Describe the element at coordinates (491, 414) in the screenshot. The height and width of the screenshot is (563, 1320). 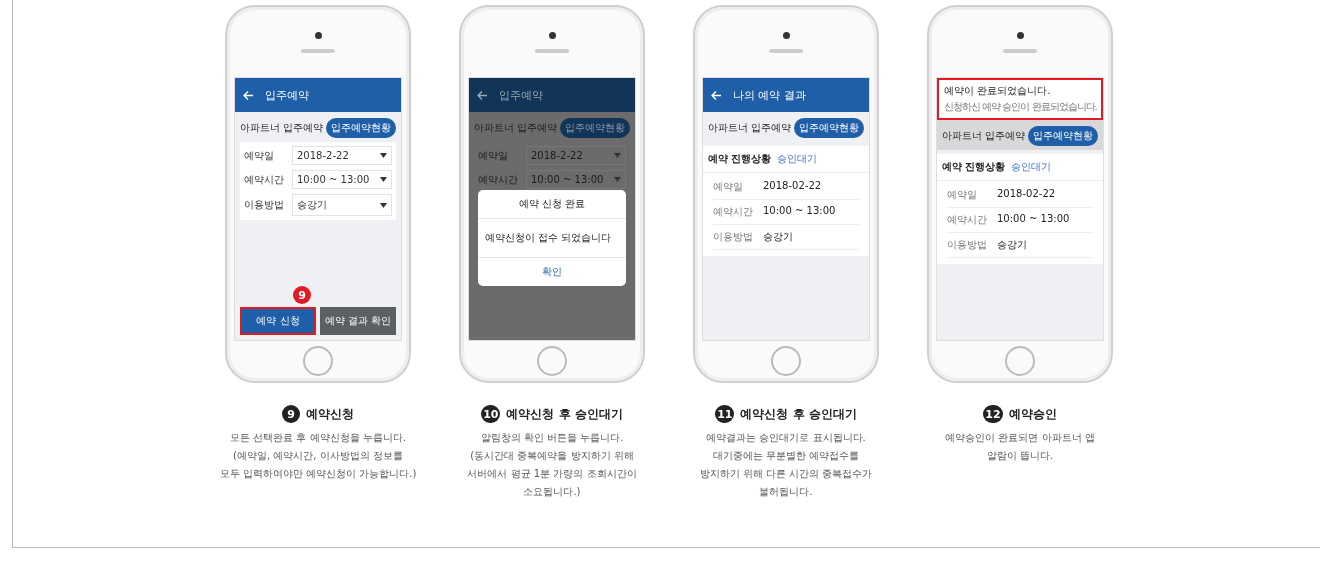
I see `step-number: 10` at that location.